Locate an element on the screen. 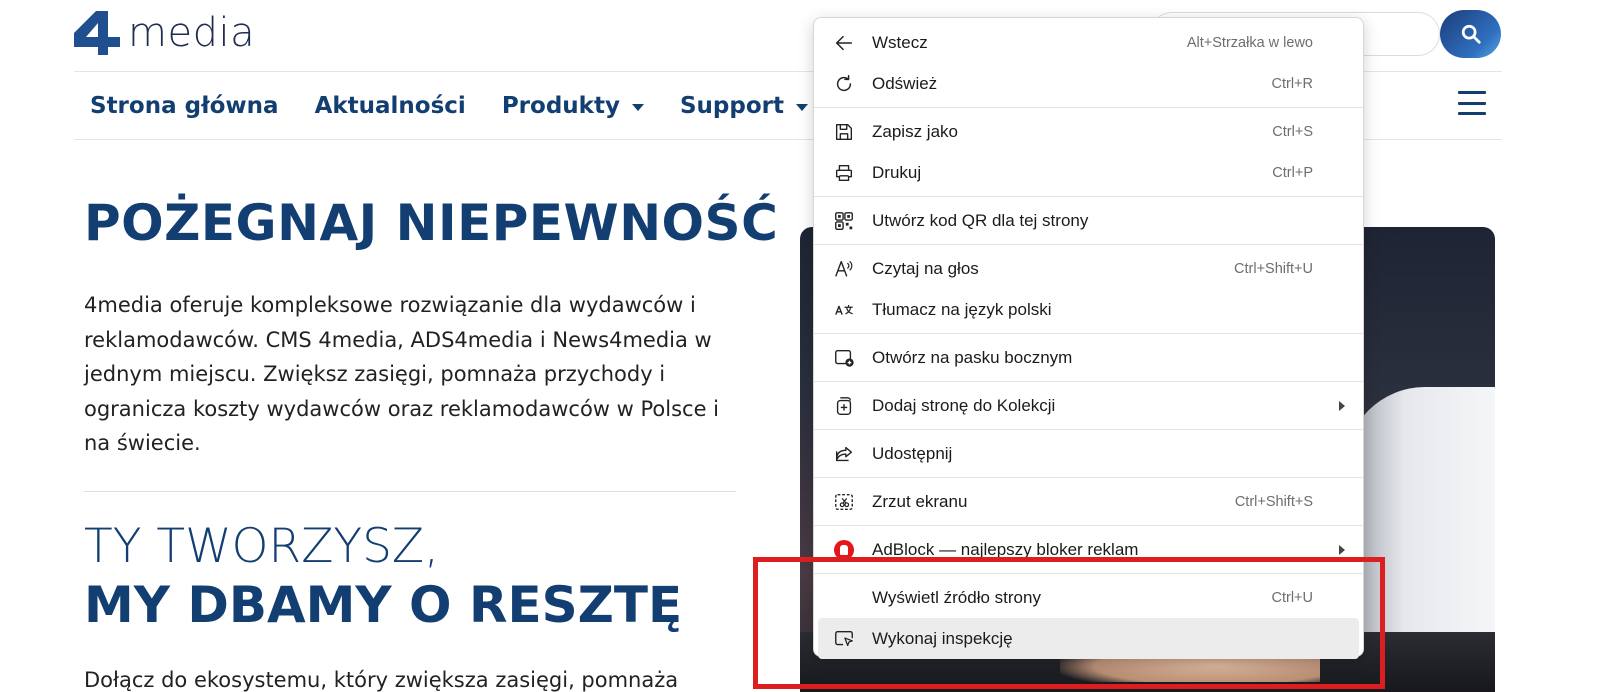 The height and width of the screenshot is (692, 1600). menu-item-shortcut: Ctrl+Shift+U is located at coordinates (1273, 268).